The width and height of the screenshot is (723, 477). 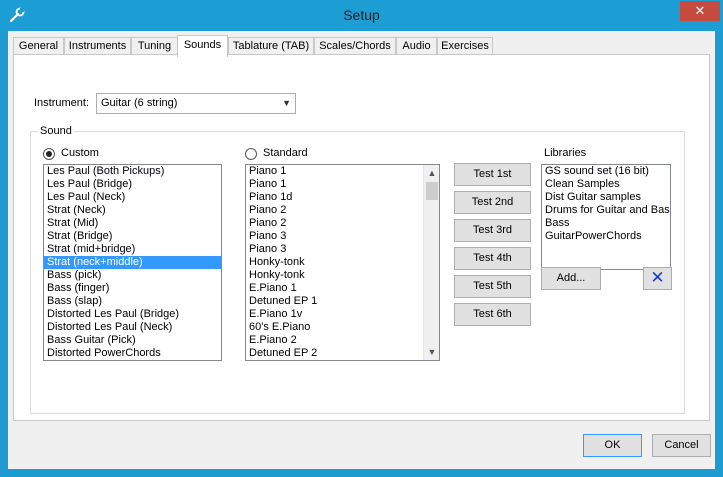 What do you see at coordinates (432, 191) in the screenshot?
I see `scrollbar-thumb` at bounding box center [432, 191].